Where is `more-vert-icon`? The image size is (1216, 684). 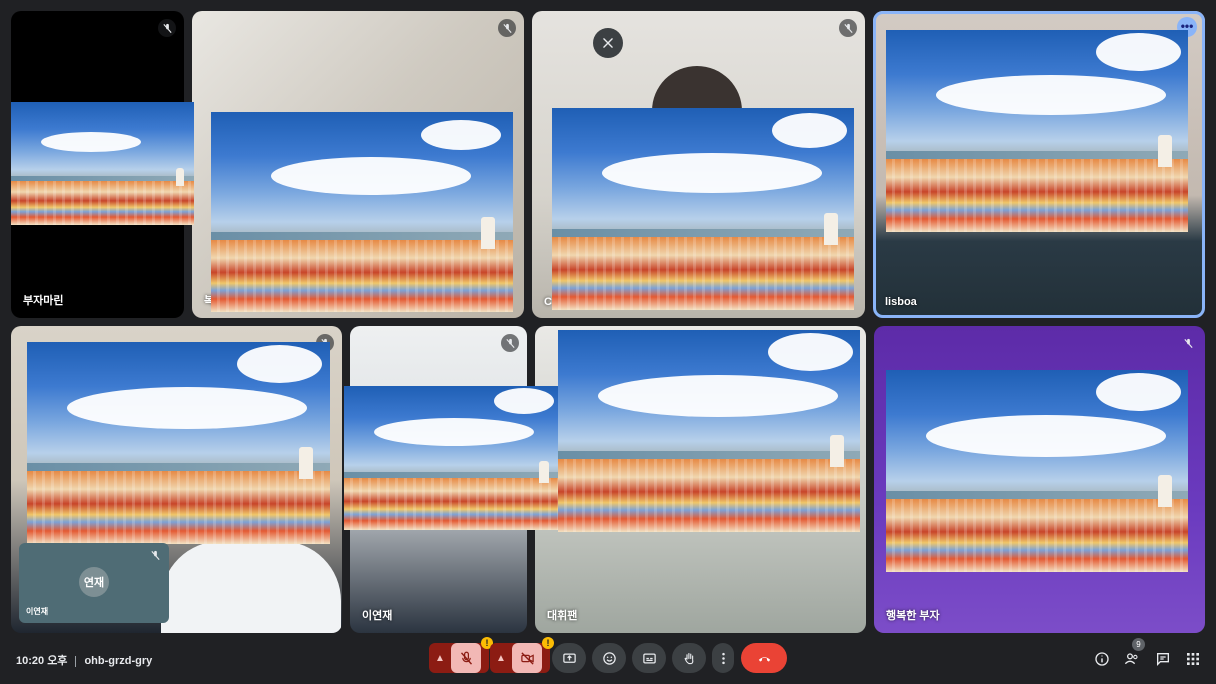 more-vert-icon is located at coordinates (723, 658).